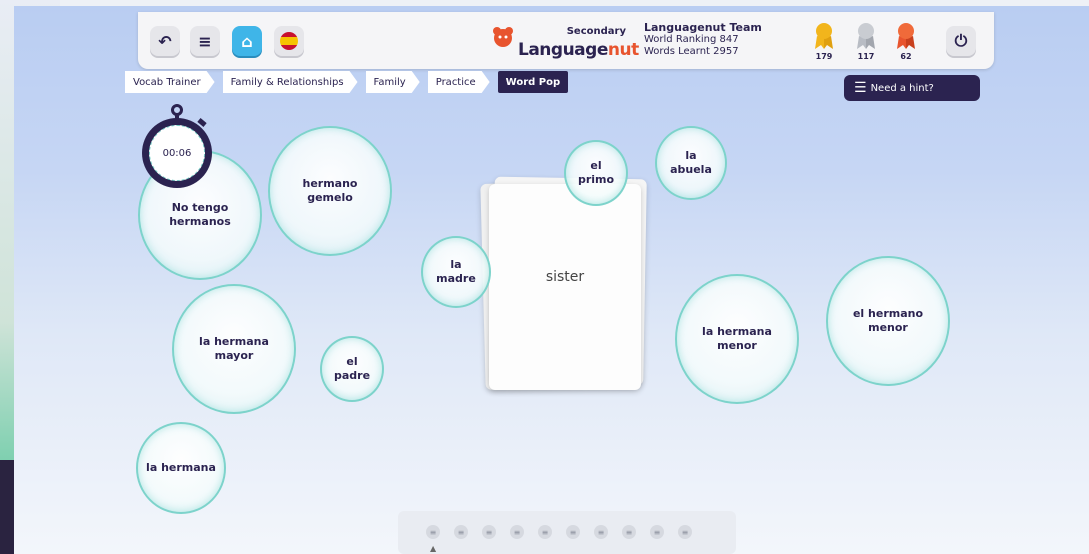  I want to click on hint-label: Need a hint?, so click(902, 88).